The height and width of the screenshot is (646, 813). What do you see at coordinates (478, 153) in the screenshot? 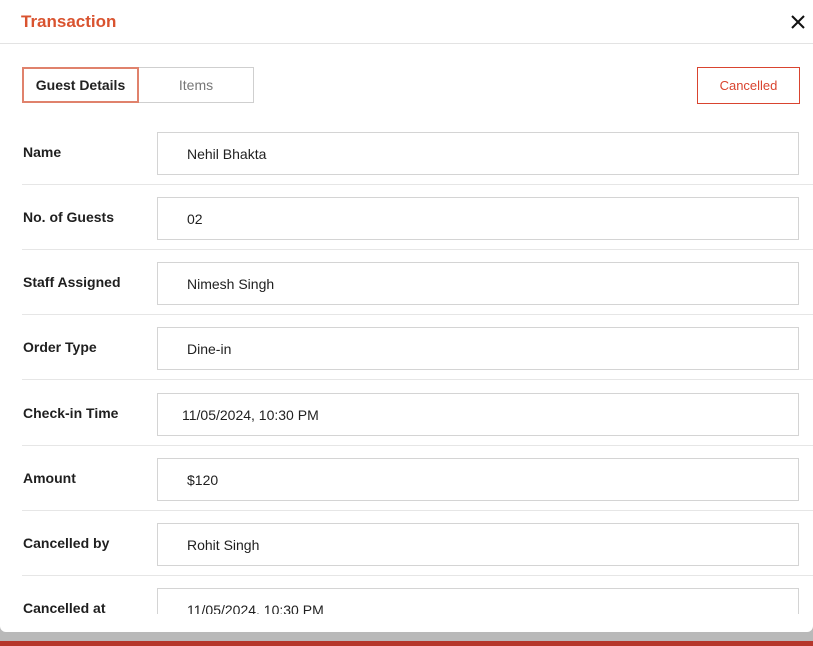
I see `name-field: Nehil Bhakta` at bounding box center [478, 153].